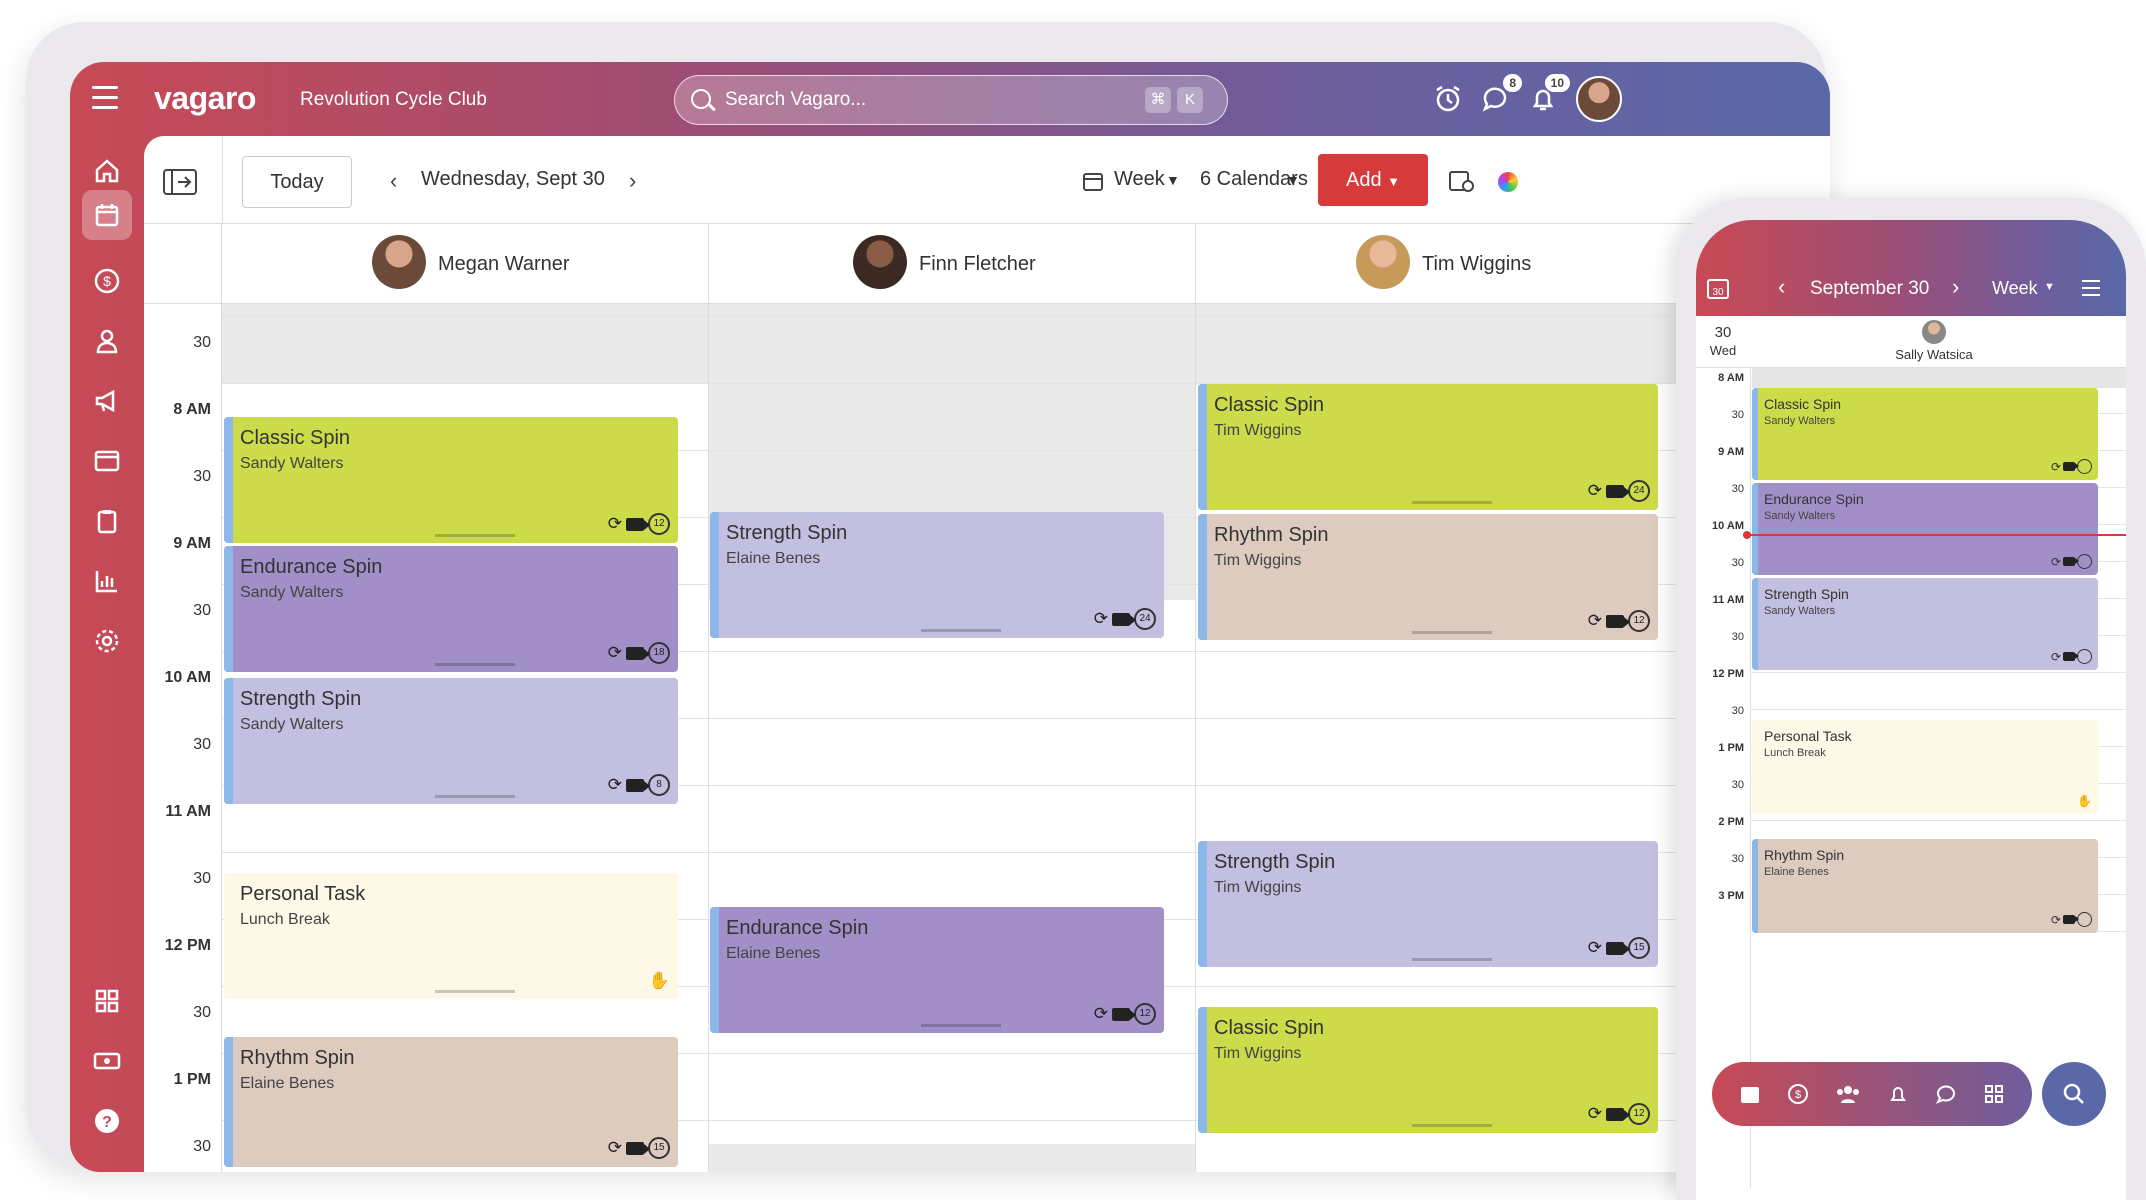 This screenshot has height=1200, width=2146. I want to click on add-button: Add ▼, so click(1373, 180).